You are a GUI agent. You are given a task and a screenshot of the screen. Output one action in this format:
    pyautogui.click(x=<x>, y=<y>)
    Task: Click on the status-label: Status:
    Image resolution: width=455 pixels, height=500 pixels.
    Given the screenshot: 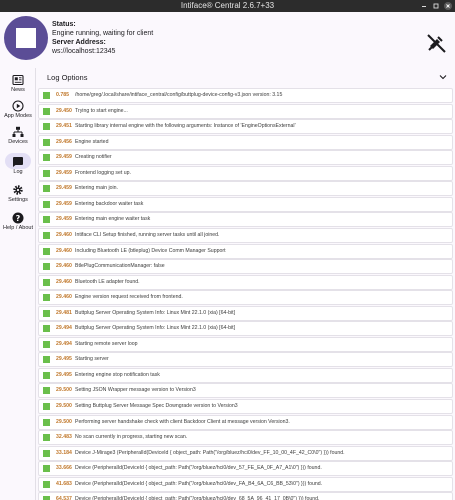 What is the action you would take?
    pyautogui.click(x=64, y=24)
    